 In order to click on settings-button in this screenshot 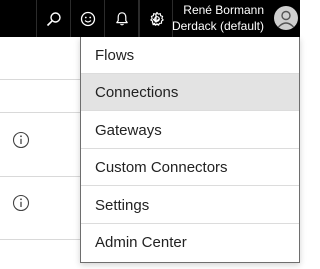, I will do `click(156, 18)`.